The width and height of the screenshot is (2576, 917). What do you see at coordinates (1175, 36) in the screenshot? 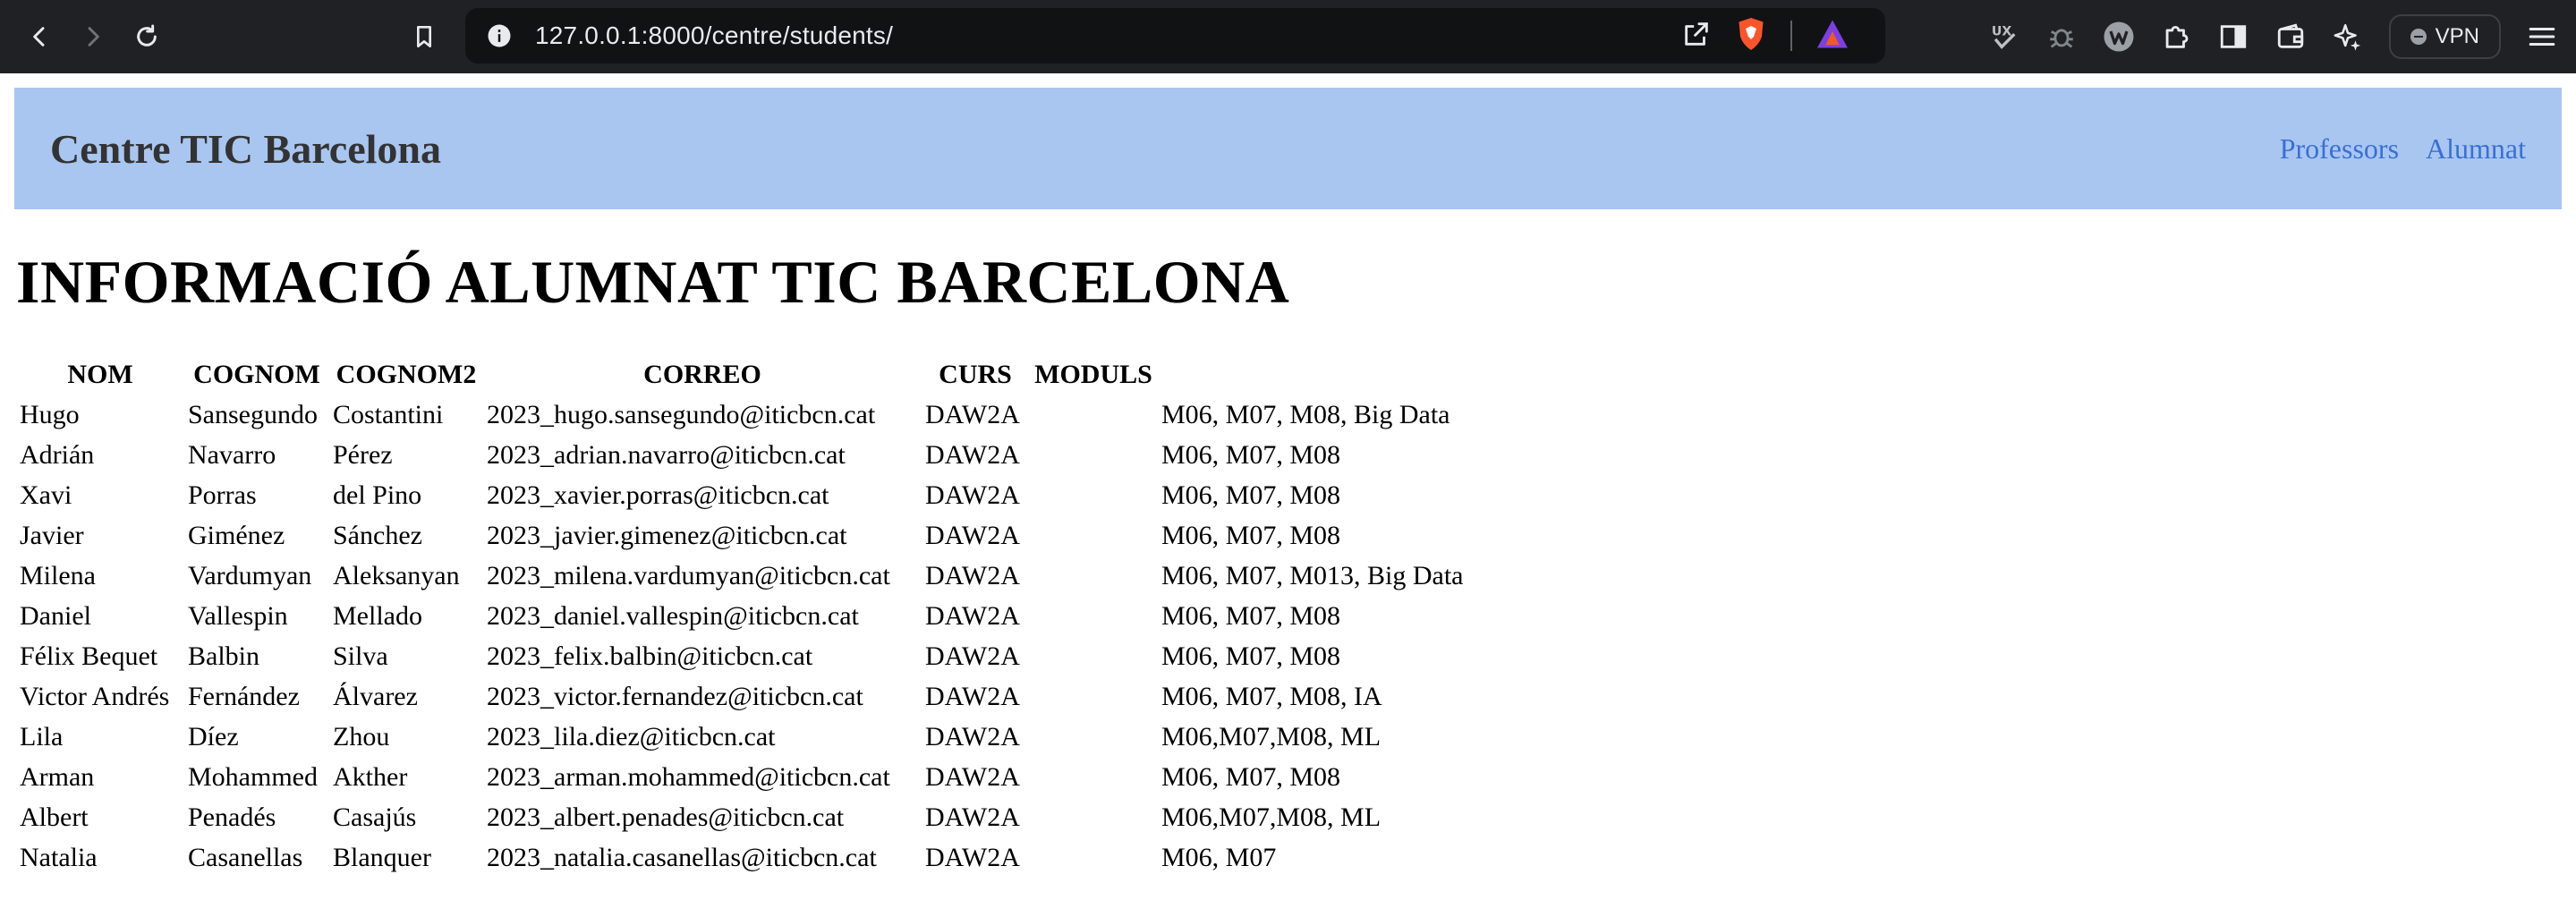
I see `address-bar: 127.0.0.1:8000/centre/students/` at bounding box center [1175, 36].